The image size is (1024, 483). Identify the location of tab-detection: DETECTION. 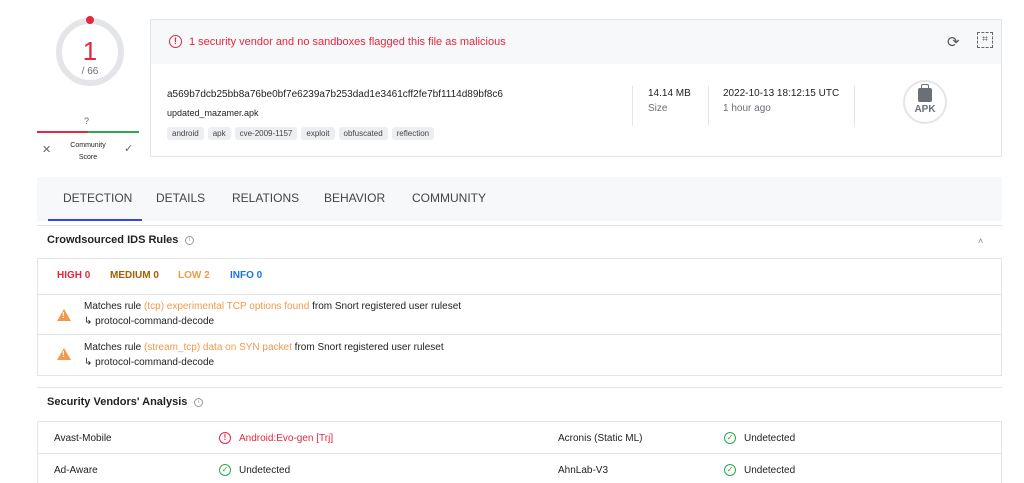
(97, 198).